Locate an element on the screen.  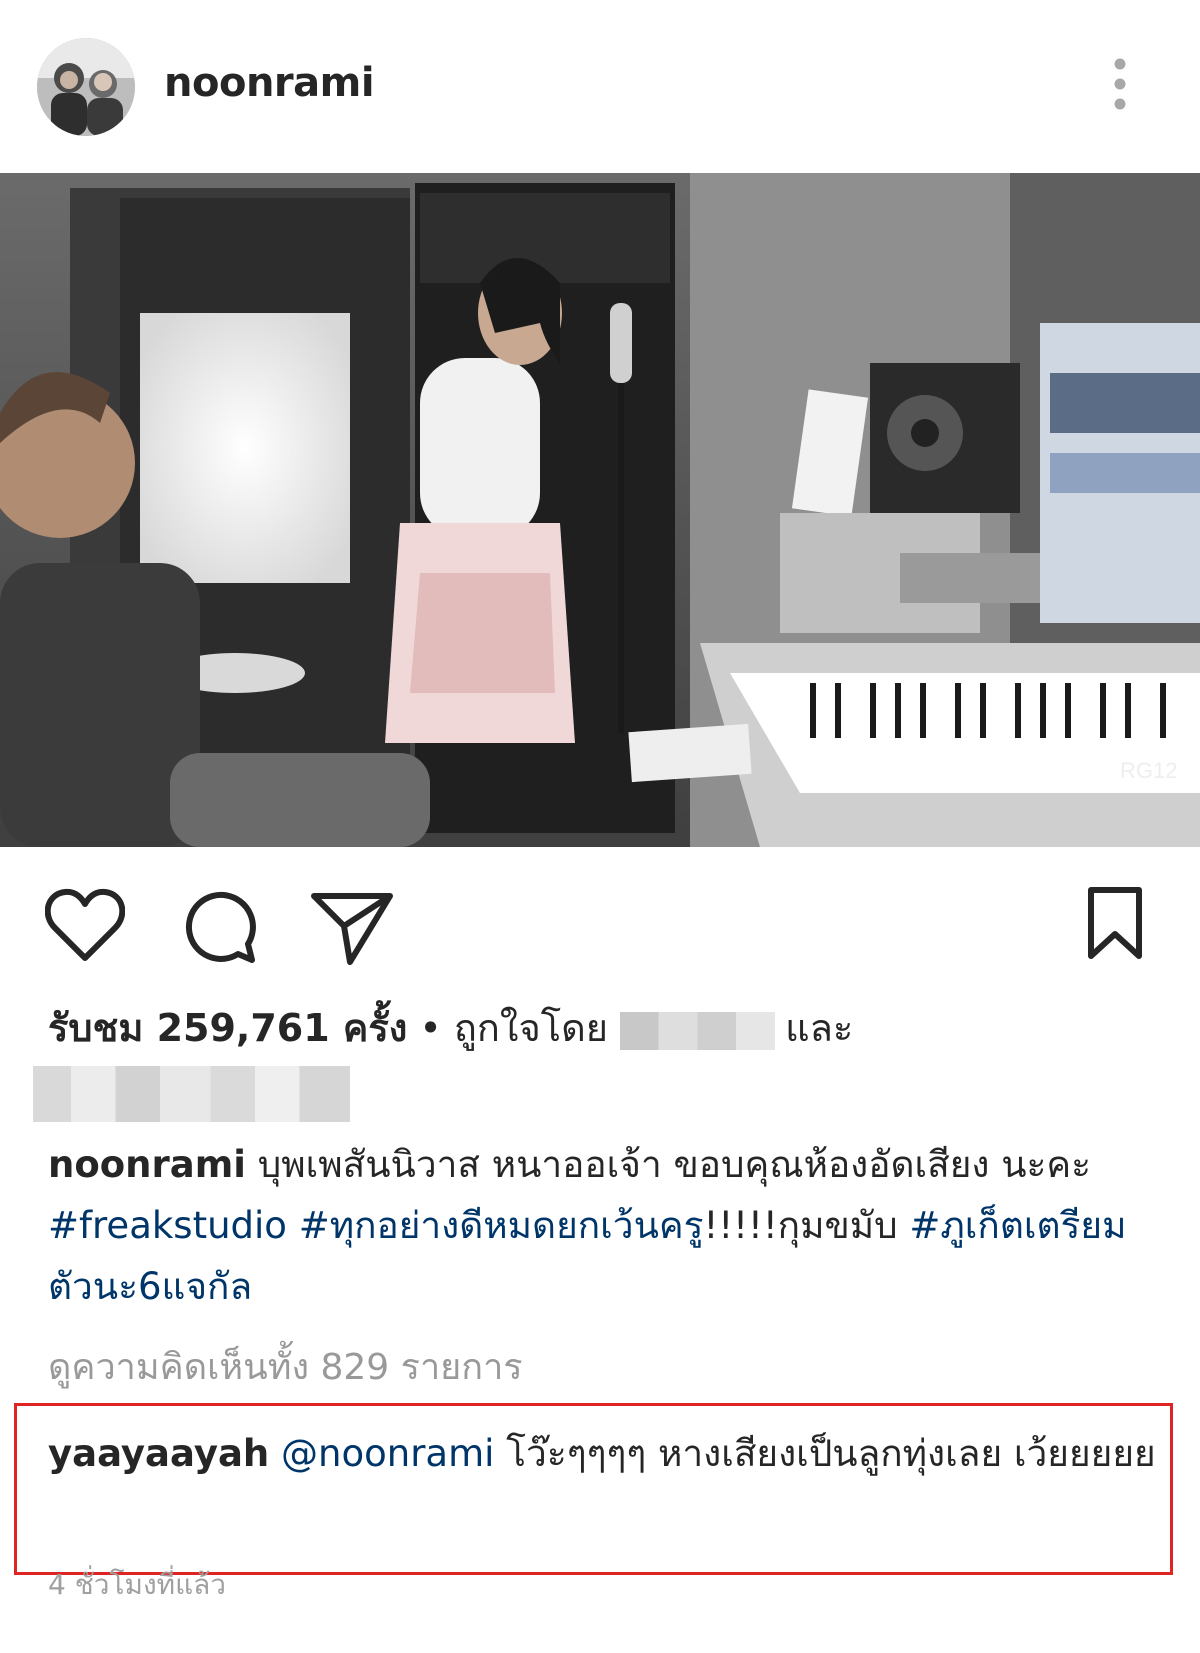
caption-space is located at coordinates (293, 1225).